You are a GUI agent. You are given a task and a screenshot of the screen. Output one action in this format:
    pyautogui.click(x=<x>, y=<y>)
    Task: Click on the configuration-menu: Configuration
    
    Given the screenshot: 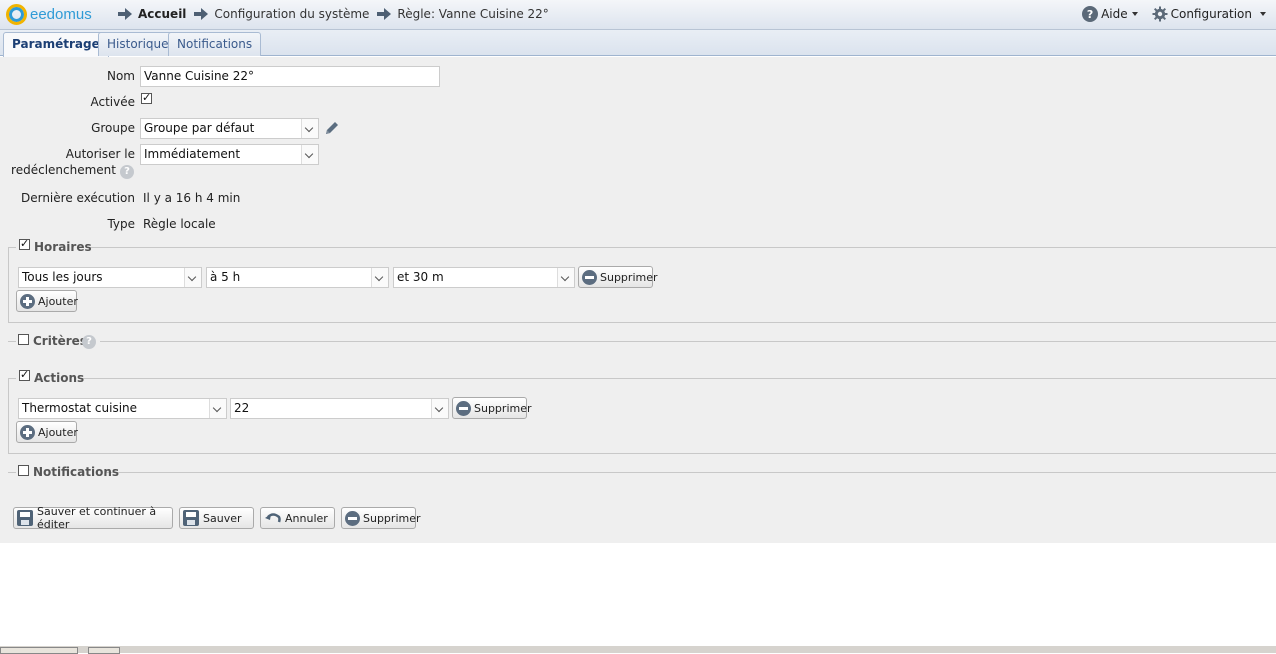 What is the action you would take?
    pyautogui.click(x=1211, y=14)
    